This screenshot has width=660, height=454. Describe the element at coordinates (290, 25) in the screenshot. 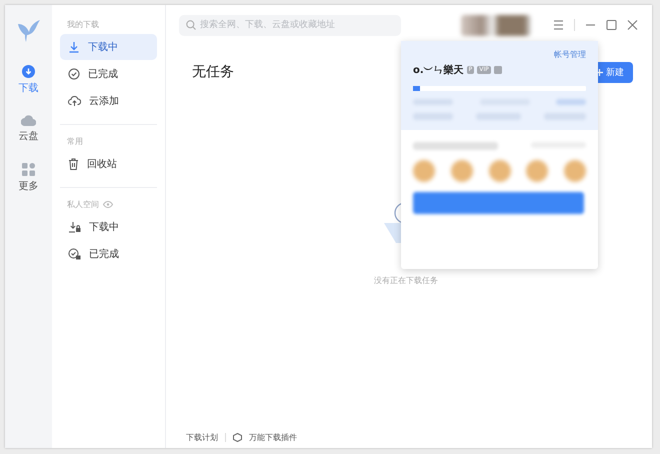

I see `search-field: 搜索全网、下载、云盘或收藏地址` at that location.